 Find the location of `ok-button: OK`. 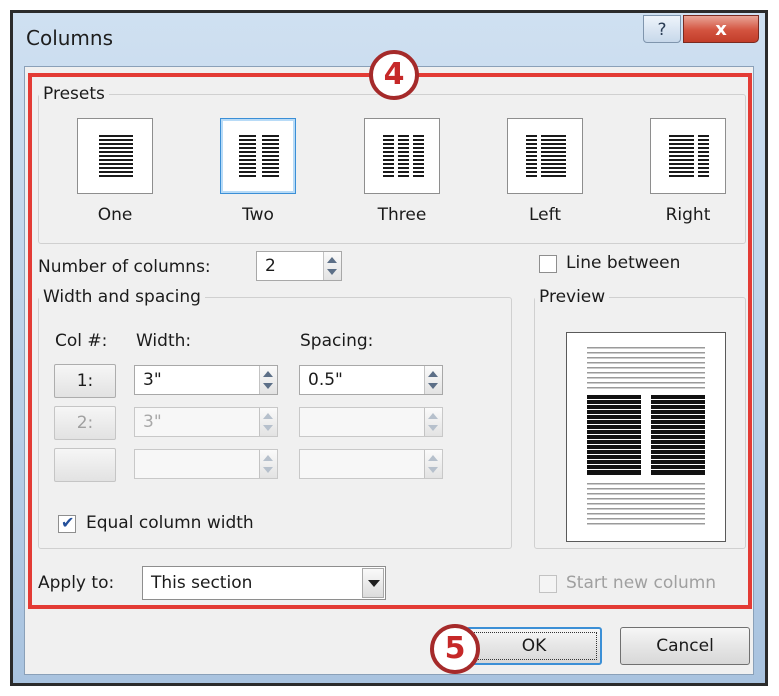

ok-button: OK is located at coordinates (534, 646).